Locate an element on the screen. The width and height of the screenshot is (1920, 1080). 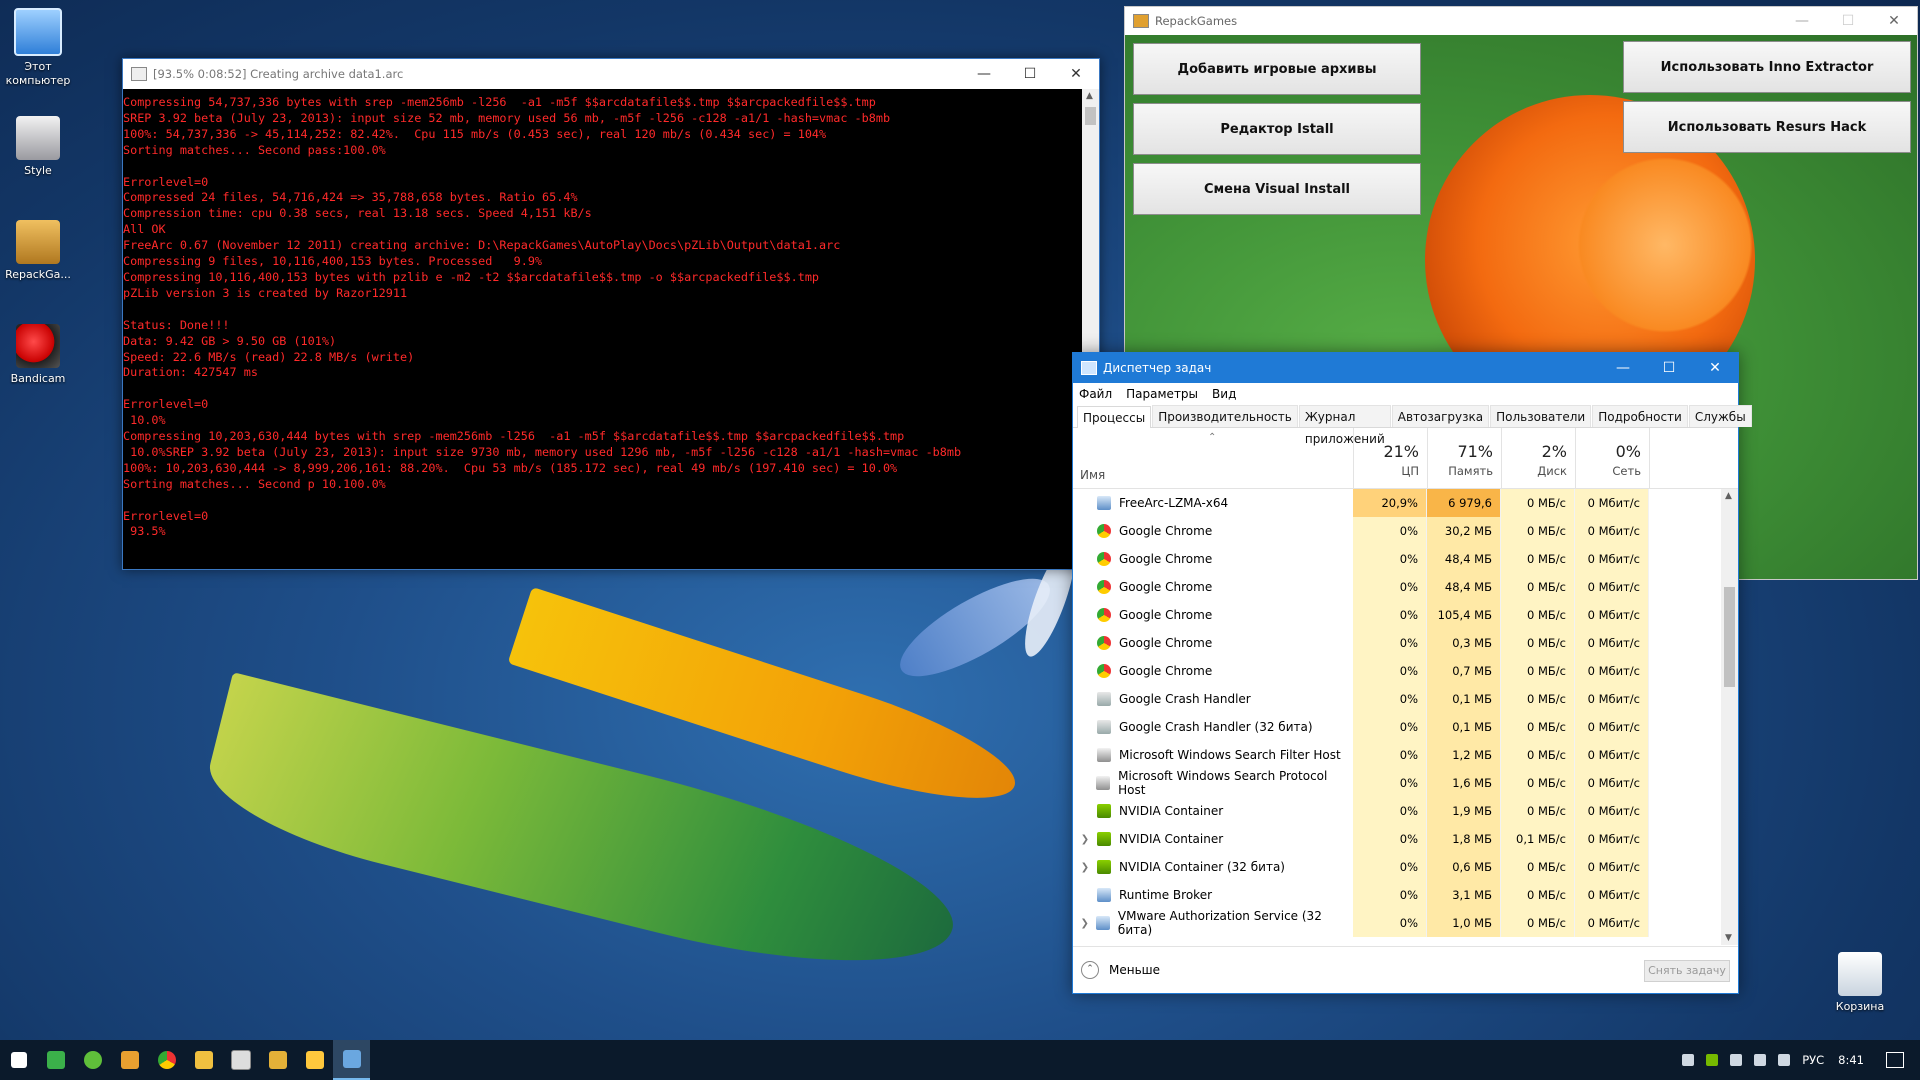
menu-file: Файл is located at coordinates (1095, 394).